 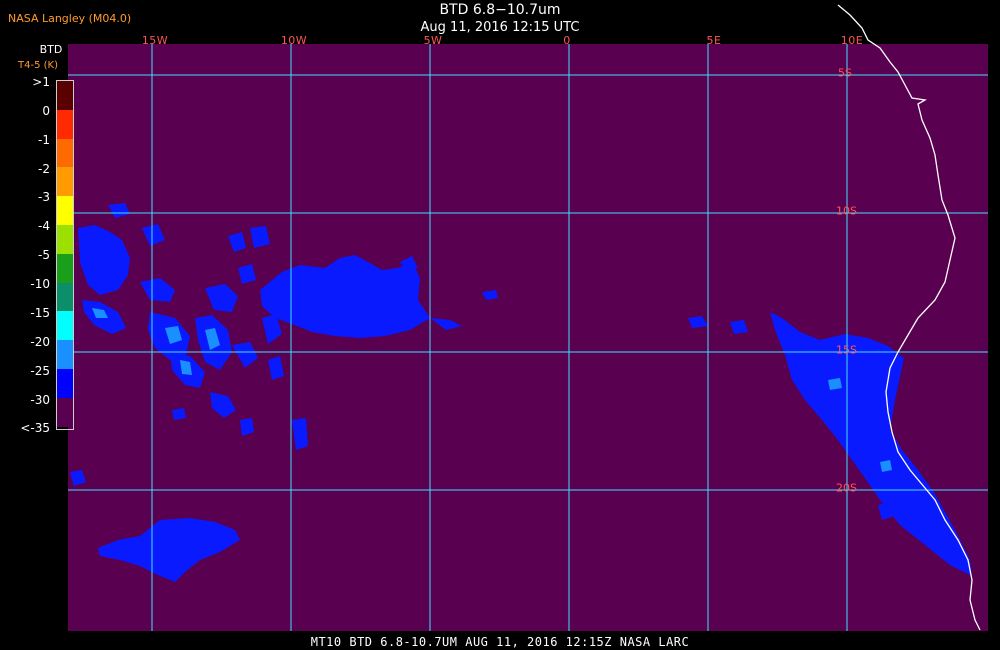 What do you see at coordinates (433, 40) in the screenshot?
I see `lon-label-5w: 5W` at bounding box center [433, 40].